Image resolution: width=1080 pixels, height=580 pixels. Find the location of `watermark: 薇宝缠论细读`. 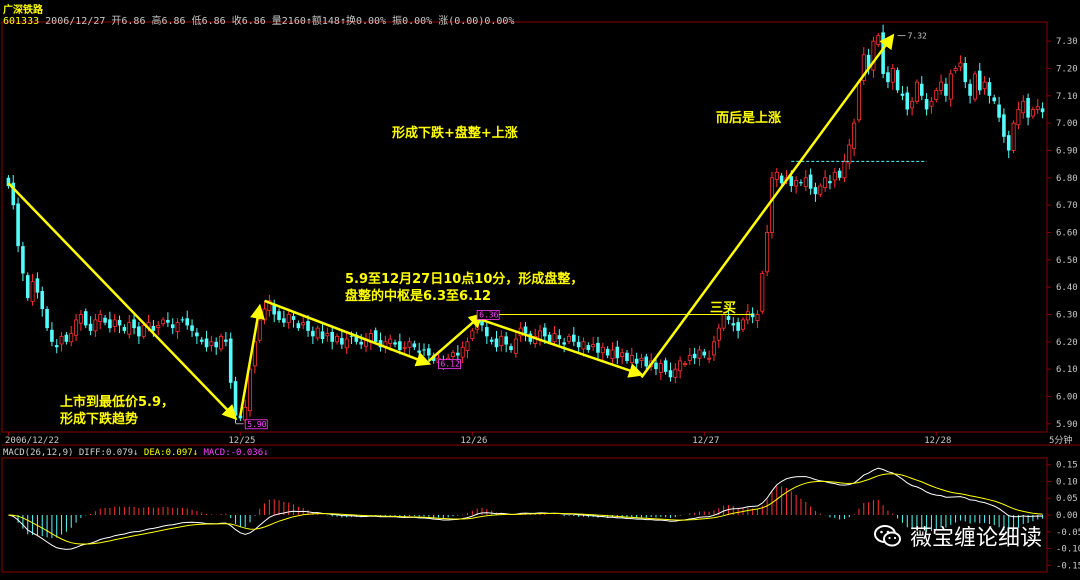

watermark: 薇宝缠论细读 is located at coordinates (957, 536).